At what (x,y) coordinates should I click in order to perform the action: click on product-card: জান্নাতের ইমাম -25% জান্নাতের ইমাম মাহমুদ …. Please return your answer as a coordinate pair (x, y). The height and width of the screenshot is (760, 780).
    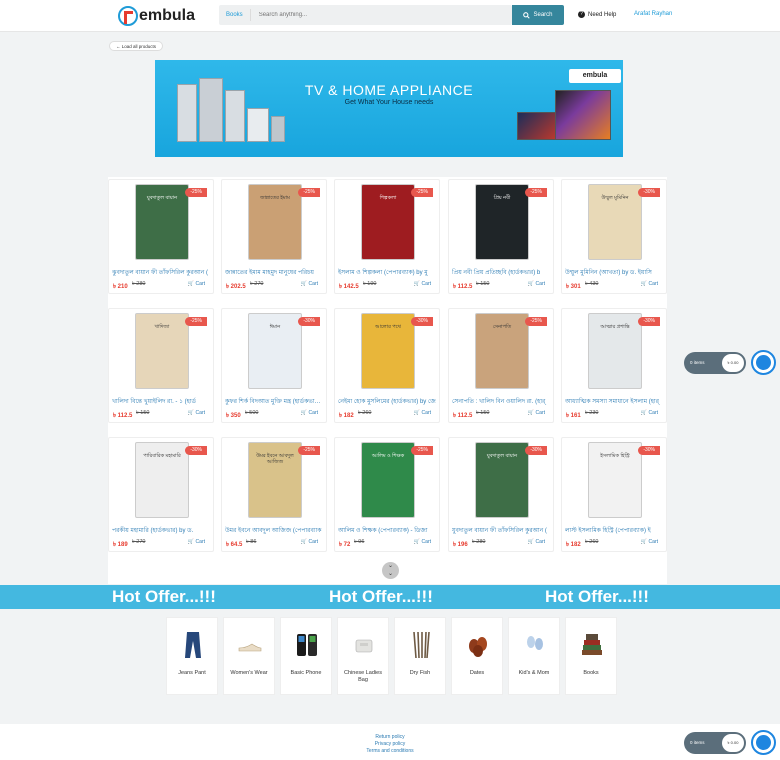
    Looking at the image, I should click on (274, 236).